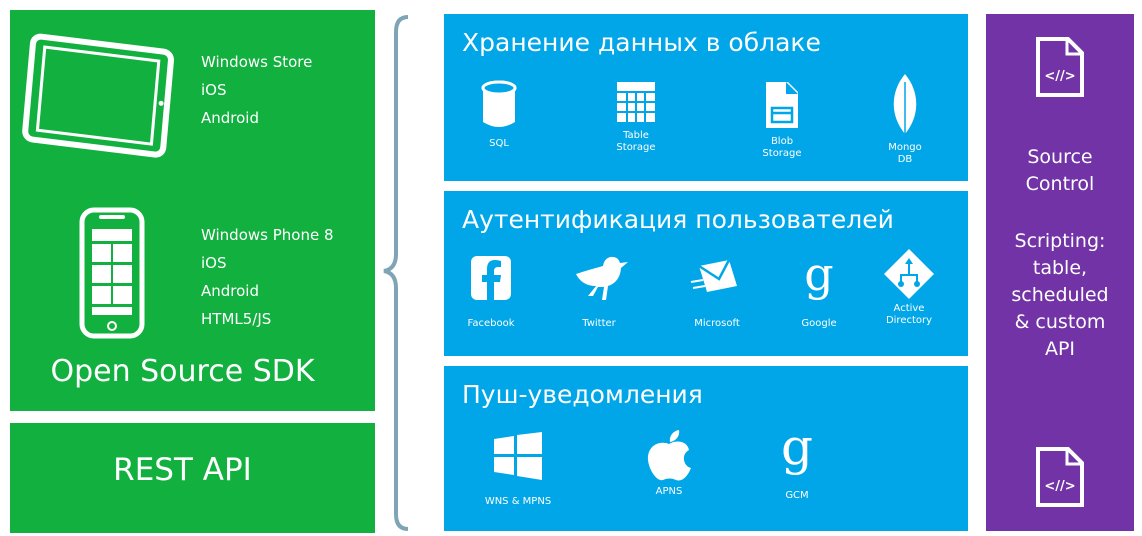 Image resolution: width=1142 pixels, height=536 pixels. I want to click on windows-logo-icon, so click(518, 456).